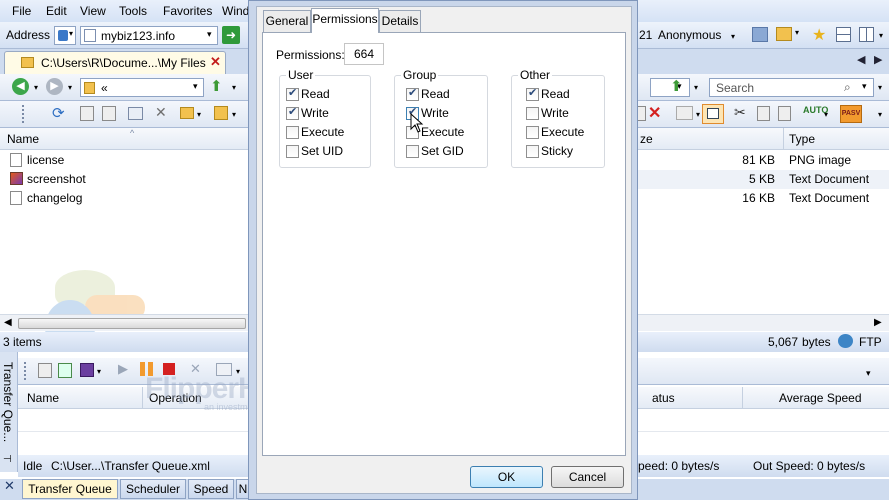 This screenshot has width=889, height=500. Describe the element at coordinates (654, 113) in the screenshot. I see `remote-delete-icon: ✕` at that location.